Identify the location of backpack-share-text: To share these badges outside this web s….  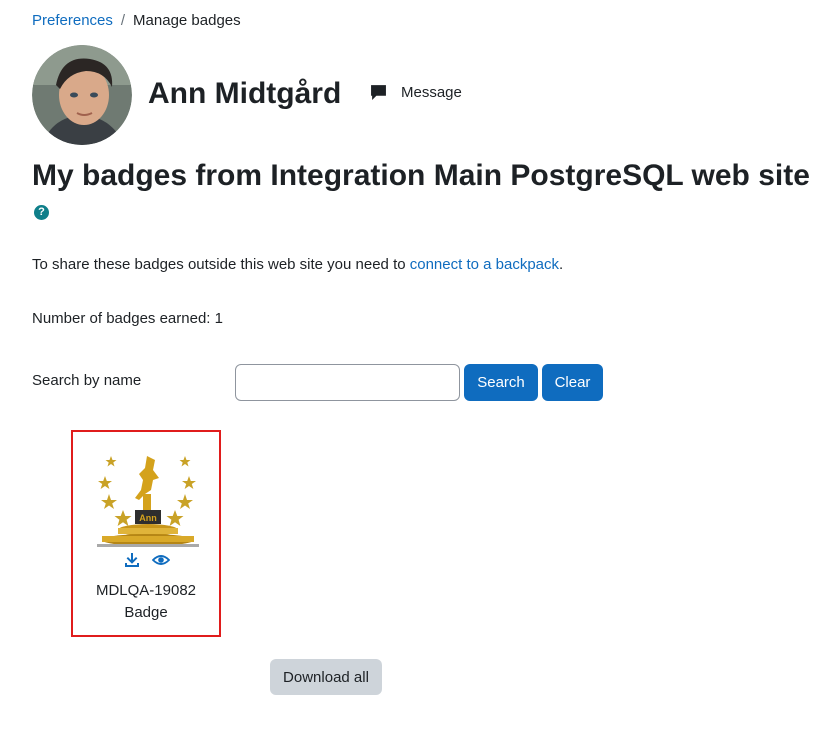
(297, 265).